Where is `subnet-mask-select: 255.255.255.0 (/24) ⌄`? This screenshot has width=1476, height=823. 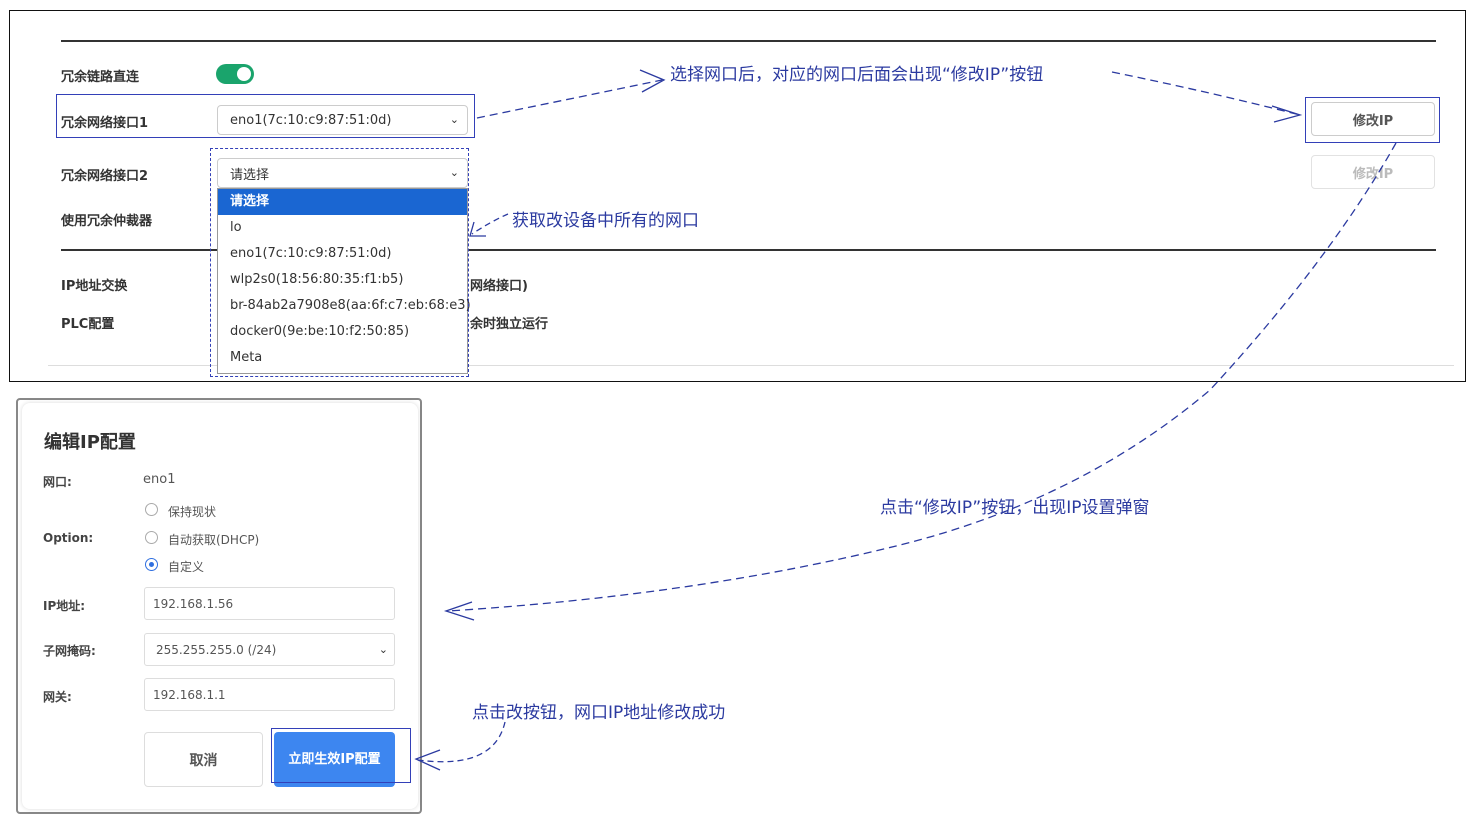 subnet-mask-select: 255.255.255.0 (/24) ⌄ is located at coordinates (269, 649).